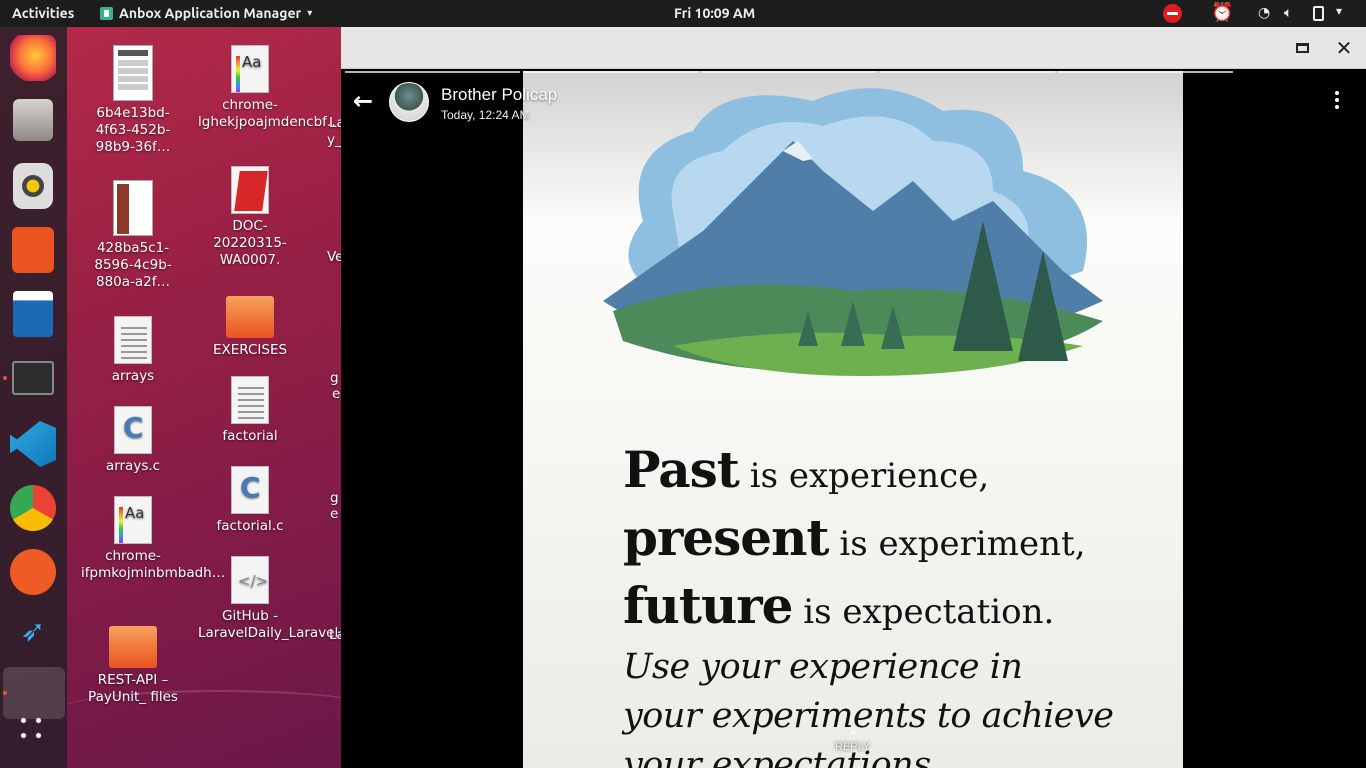 This screenshot has height=768, width=1366. What do you see at coordinates (853, 48) in the screenshot?
I see `window-titlebar: ✕` at bounding box center [853, 48].